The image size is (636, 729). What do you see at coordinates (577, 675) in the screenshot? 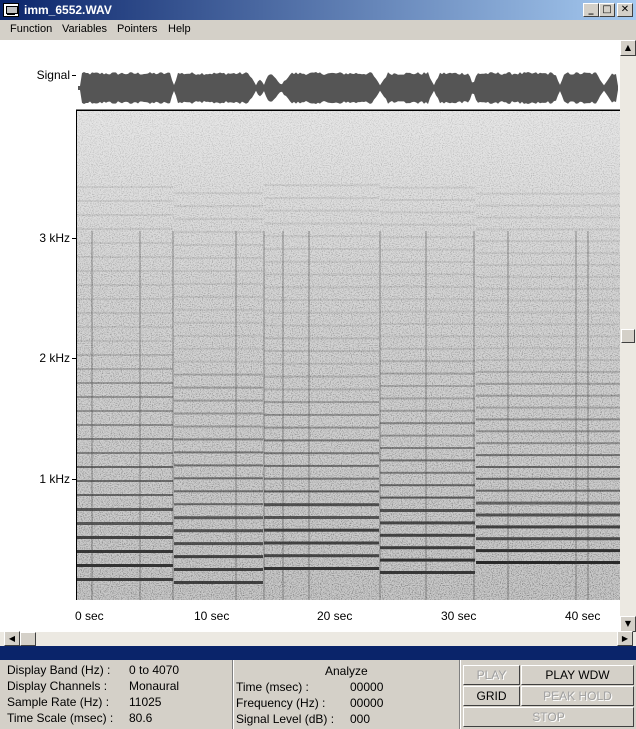
I see `play-window-button: PLAY WDW` at bounding box center [577, 675].